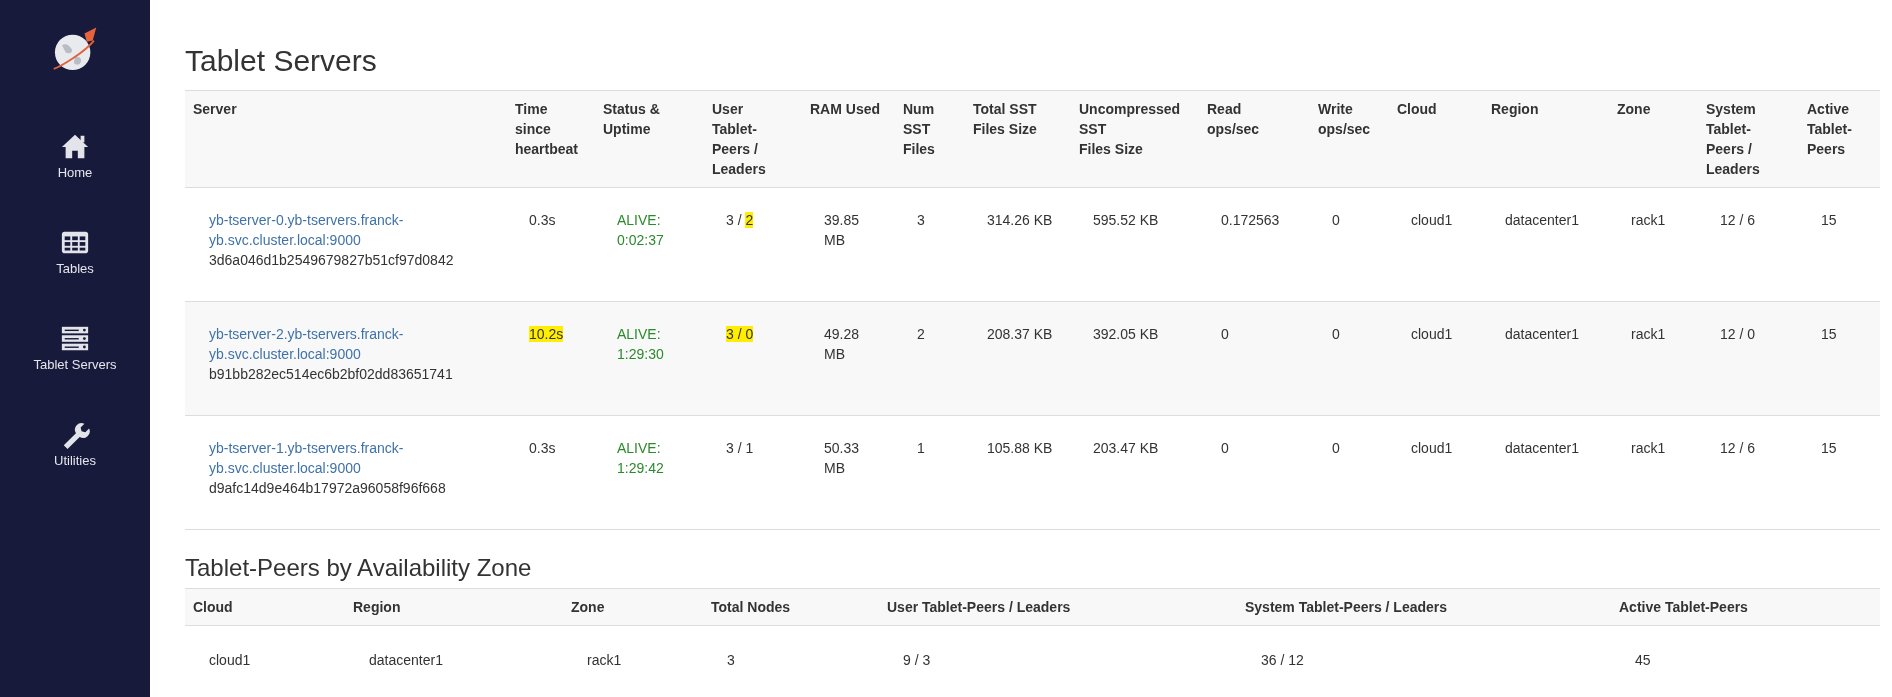 Image resolution: width=1892 pixels, height=697 pixels. I want to click on page-title: Tablet Servers, so click(281, 61).